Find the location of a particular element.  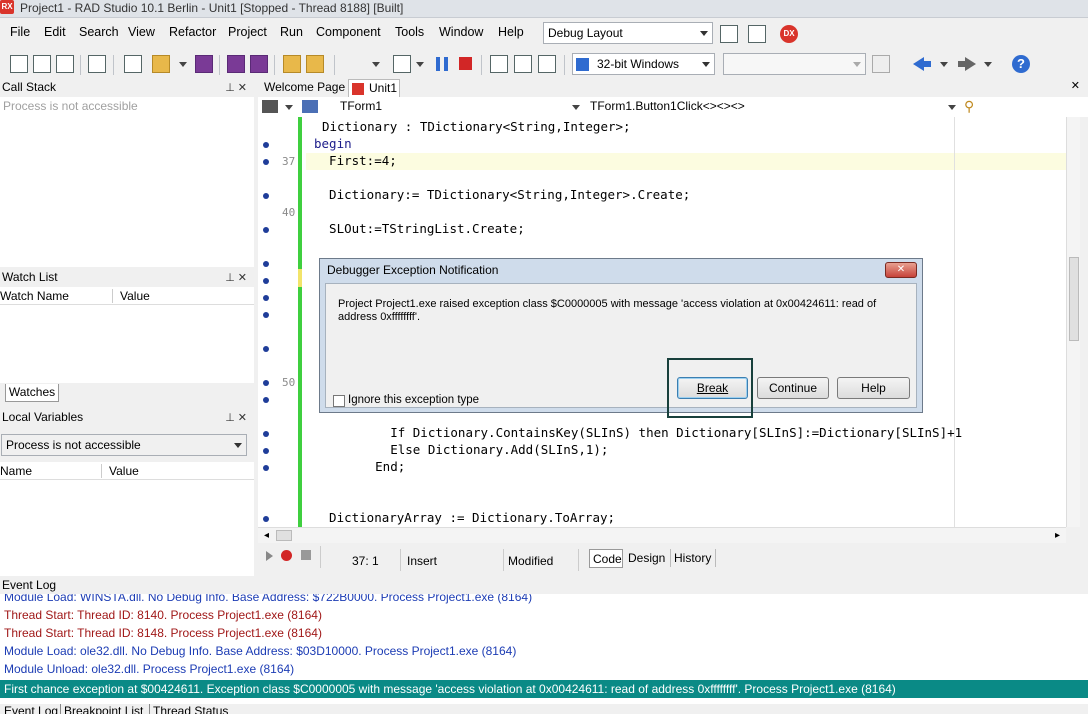

save-all-icon is located at coordinates (236, 64).